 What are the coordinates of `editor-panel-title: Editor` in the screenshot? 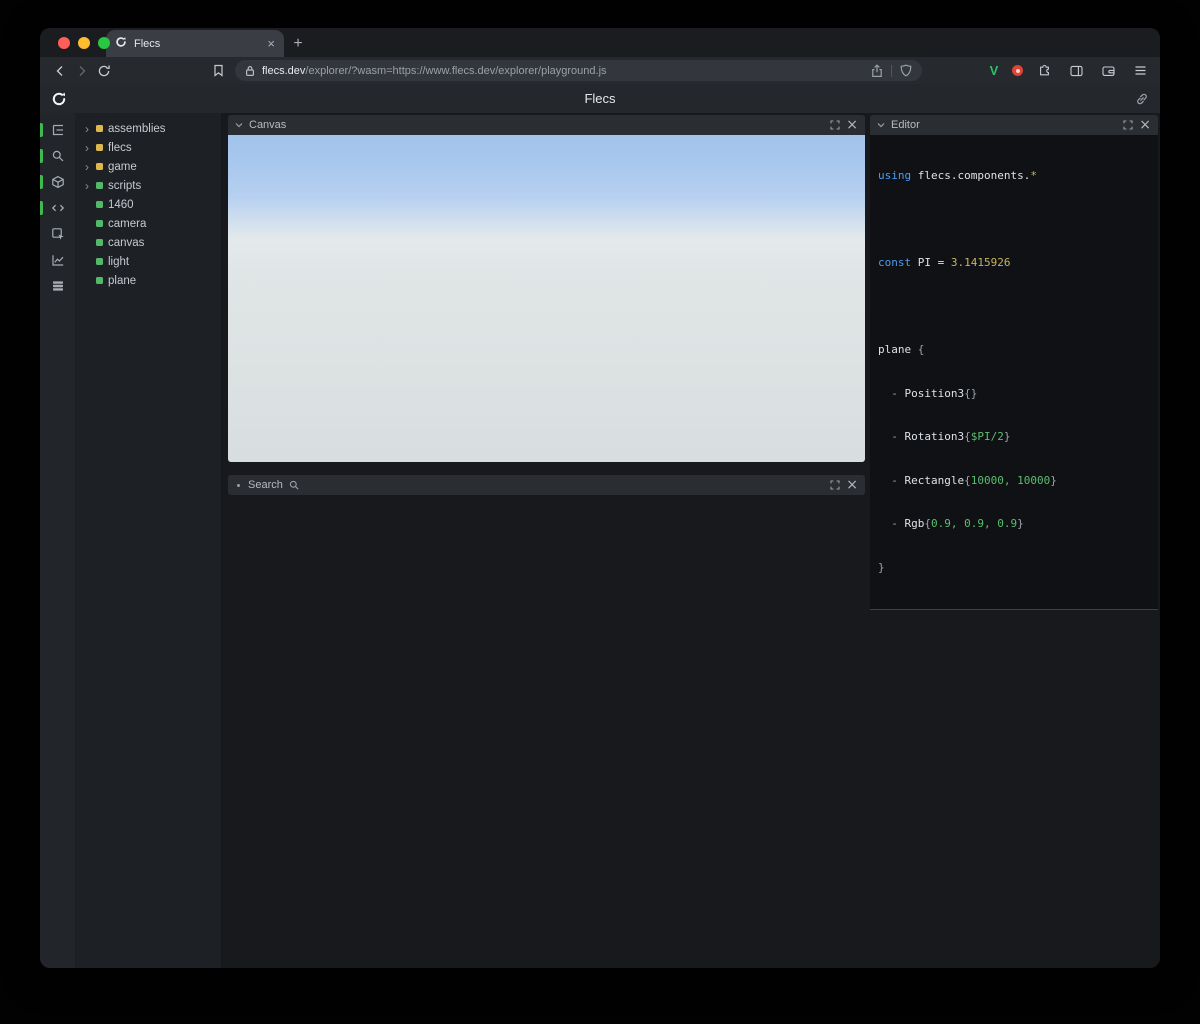 It's located at (905, 125).